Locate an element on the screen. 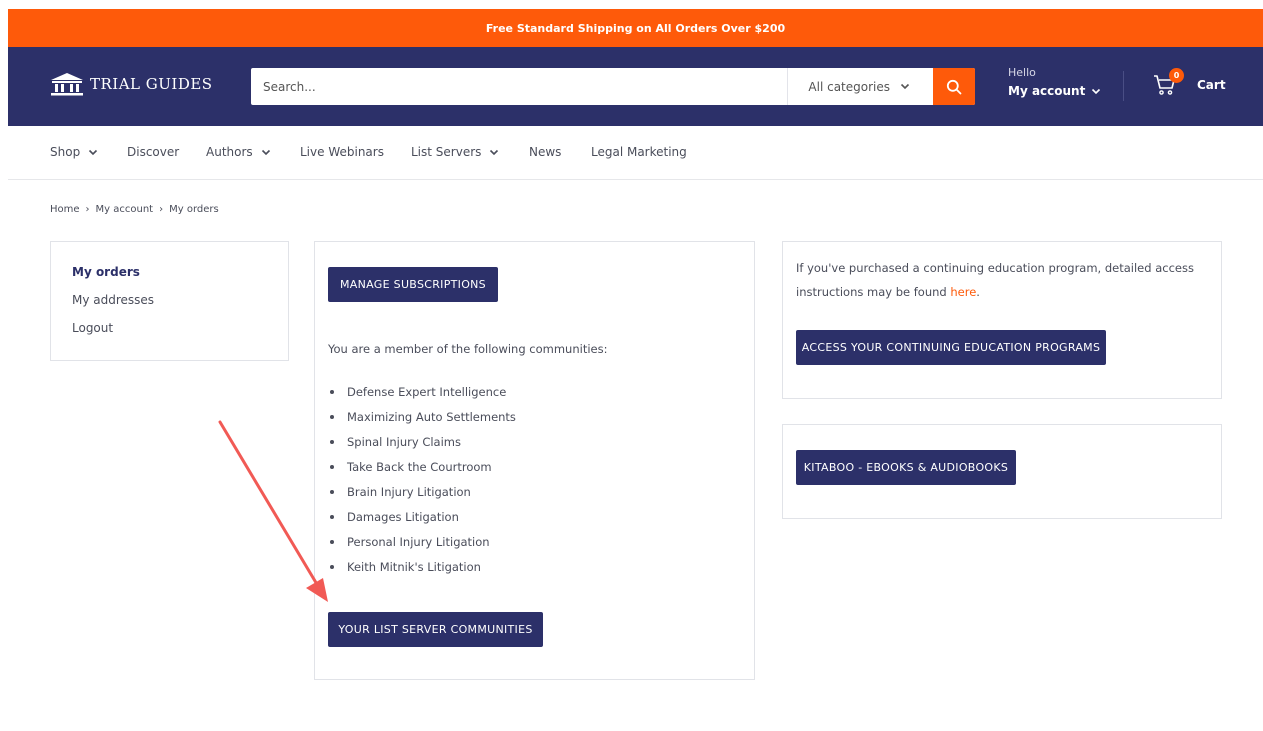  cart-label: Cart is located at coordinates (1211, 85).